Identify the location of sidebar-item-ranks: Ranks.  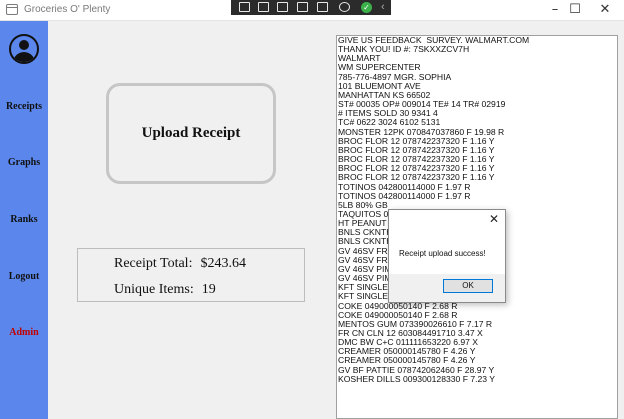
(24, 219).